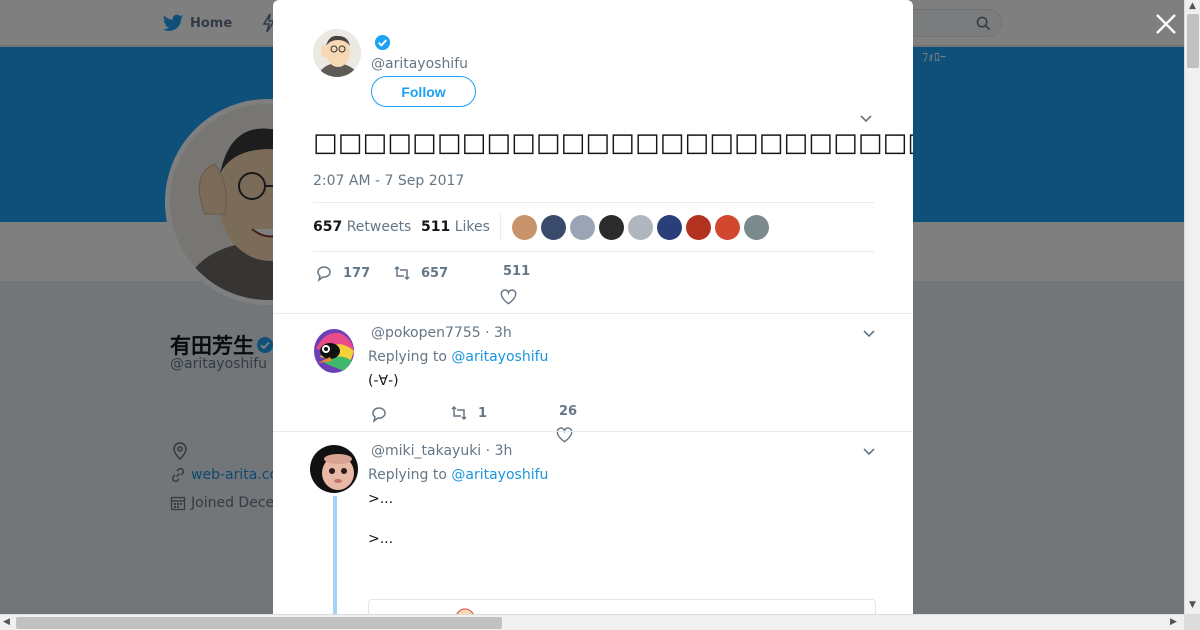 This screenshot has width=1200, height=630. I want to click on retweet-count: 657, so click(435, 273).